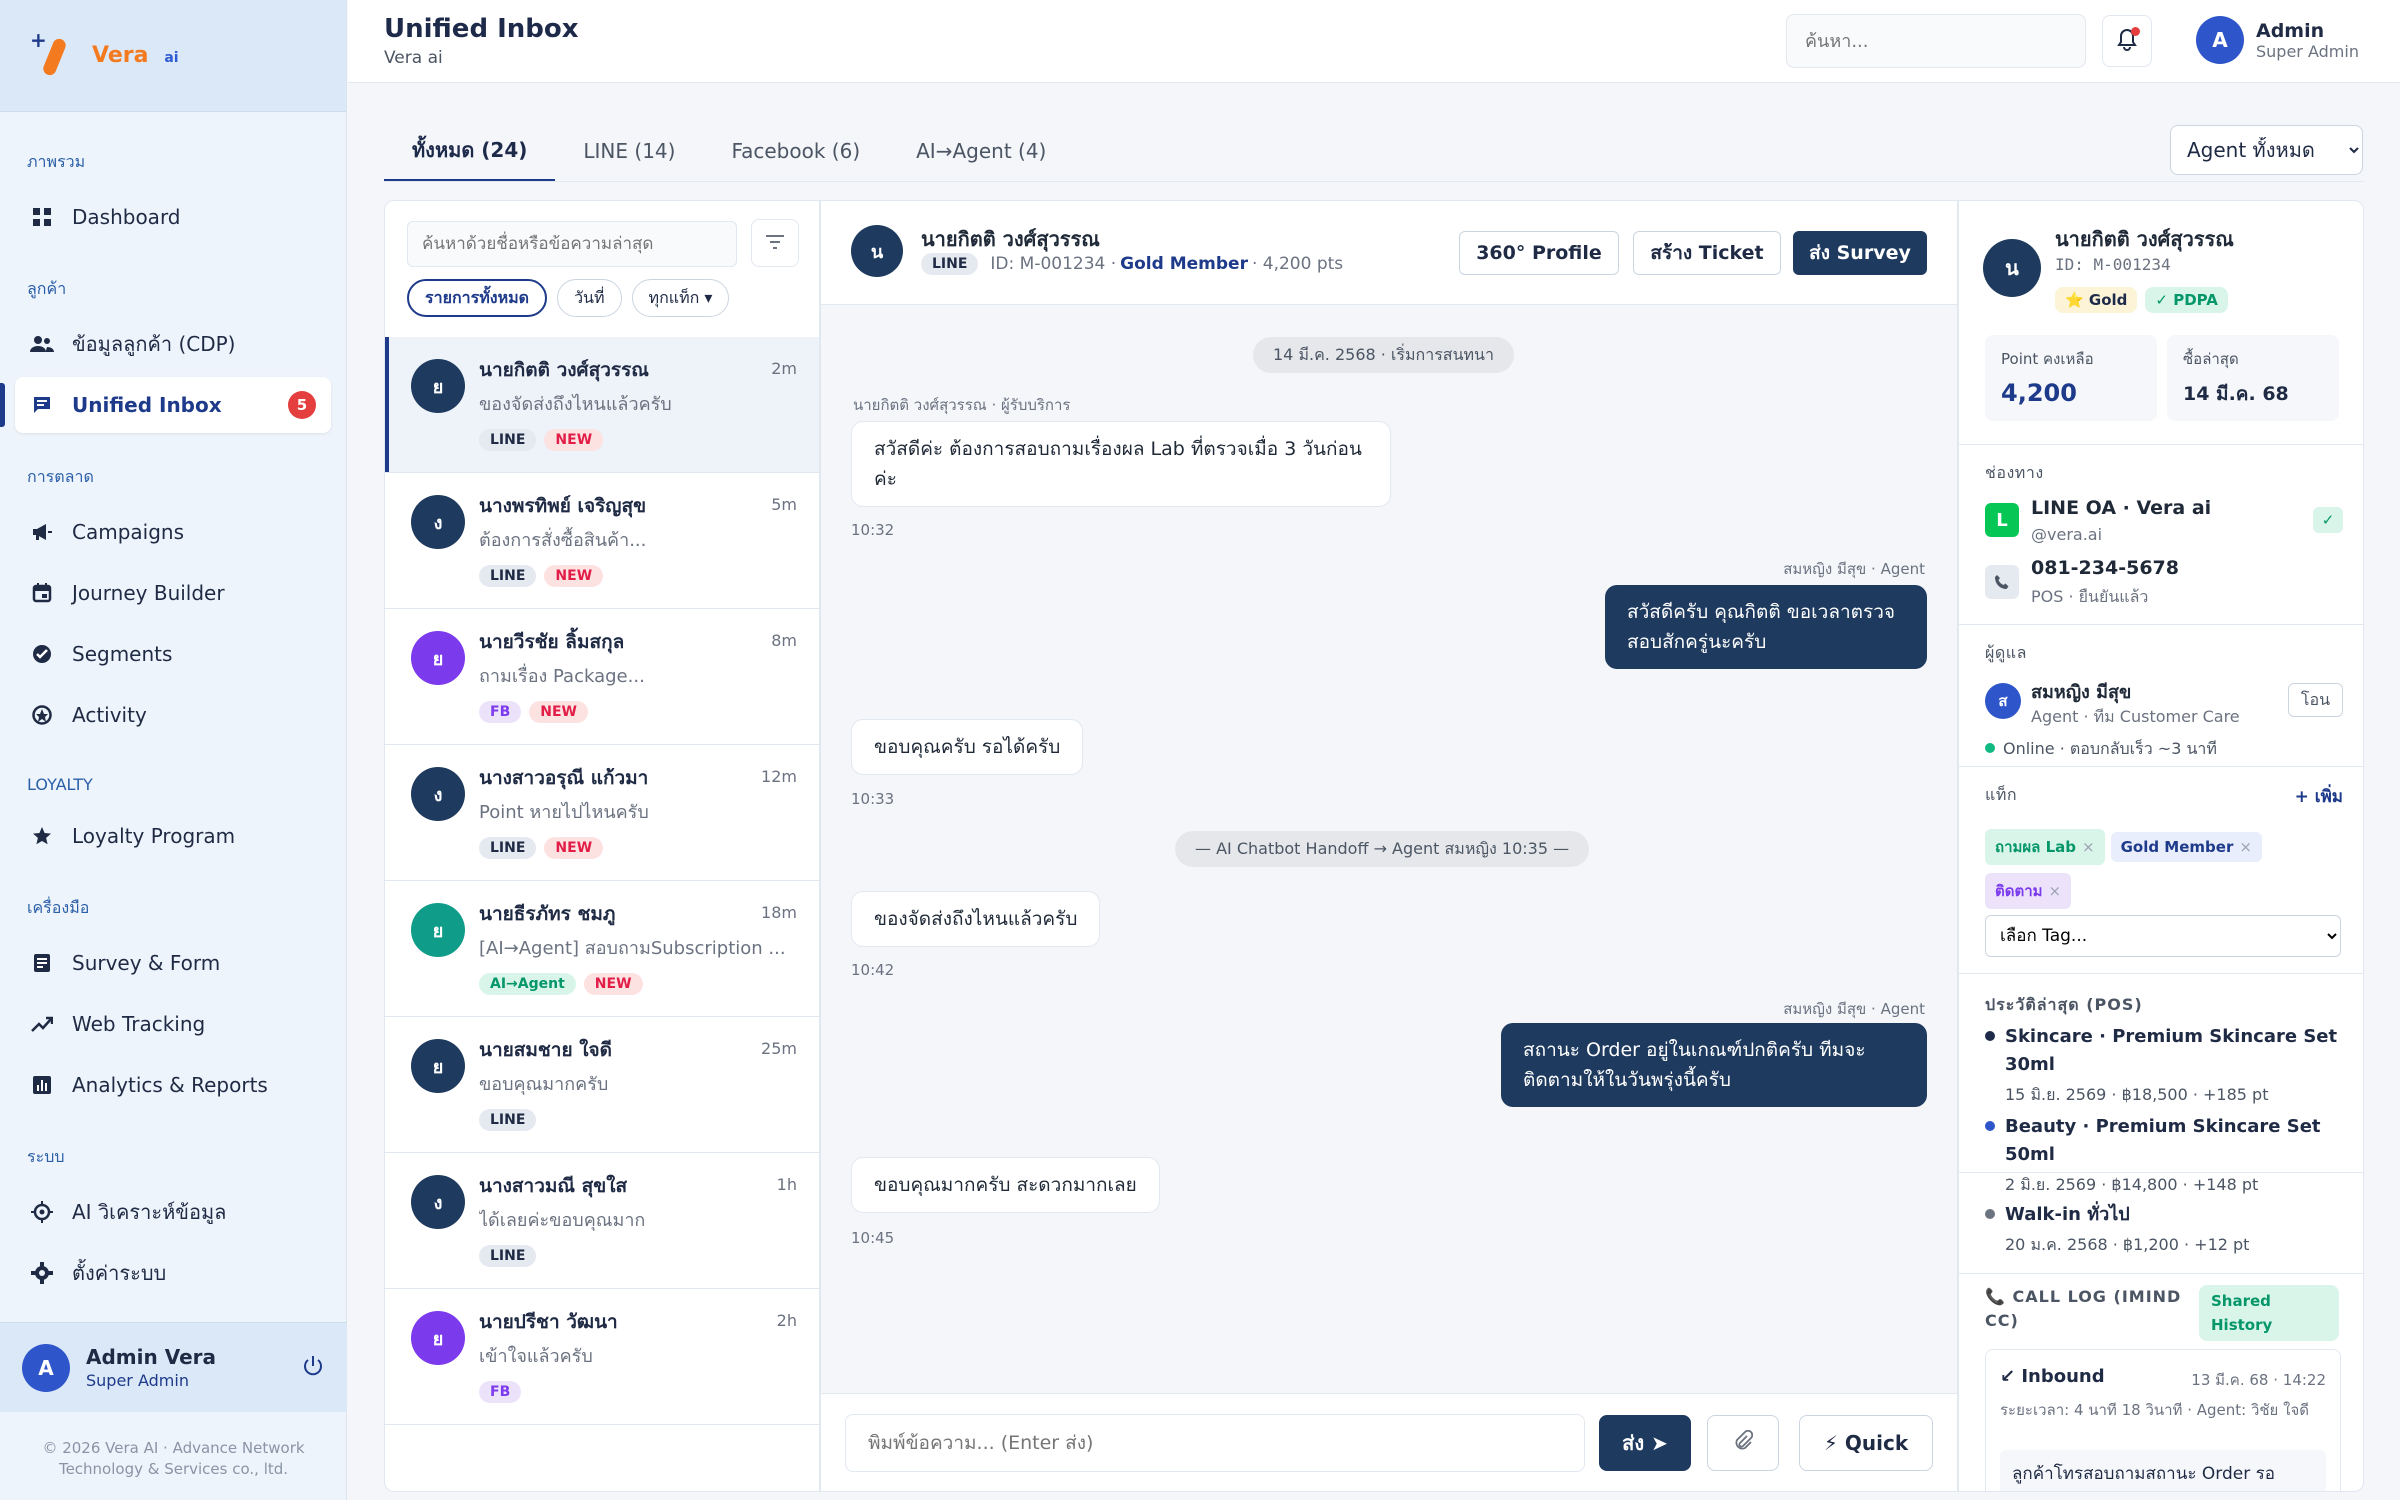 The height and width of the screenshot is (1500, 2400). I want to click on quick-reply-button: ⚡ Quick, so click(1866, 1443).